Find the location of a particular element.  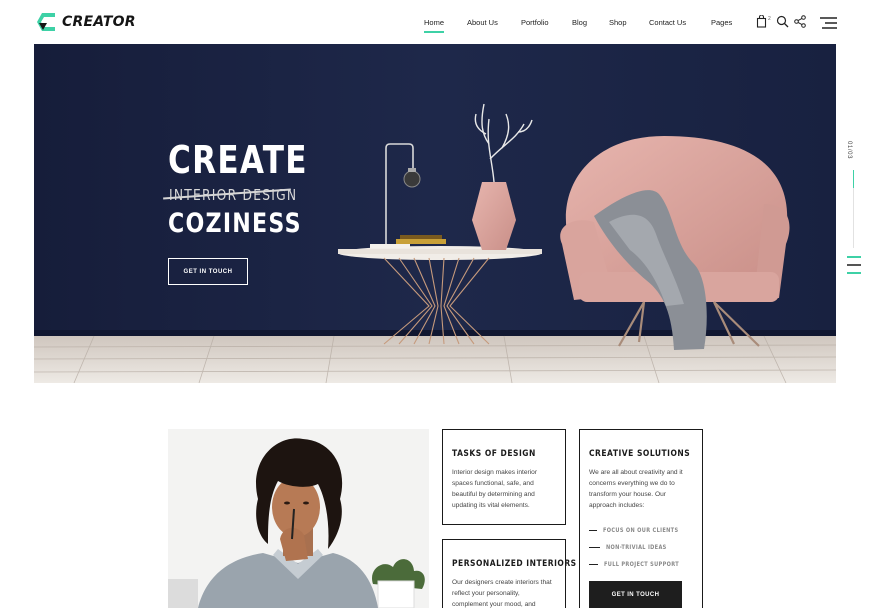

portrait-illustration is located at coordinates (298, 518).